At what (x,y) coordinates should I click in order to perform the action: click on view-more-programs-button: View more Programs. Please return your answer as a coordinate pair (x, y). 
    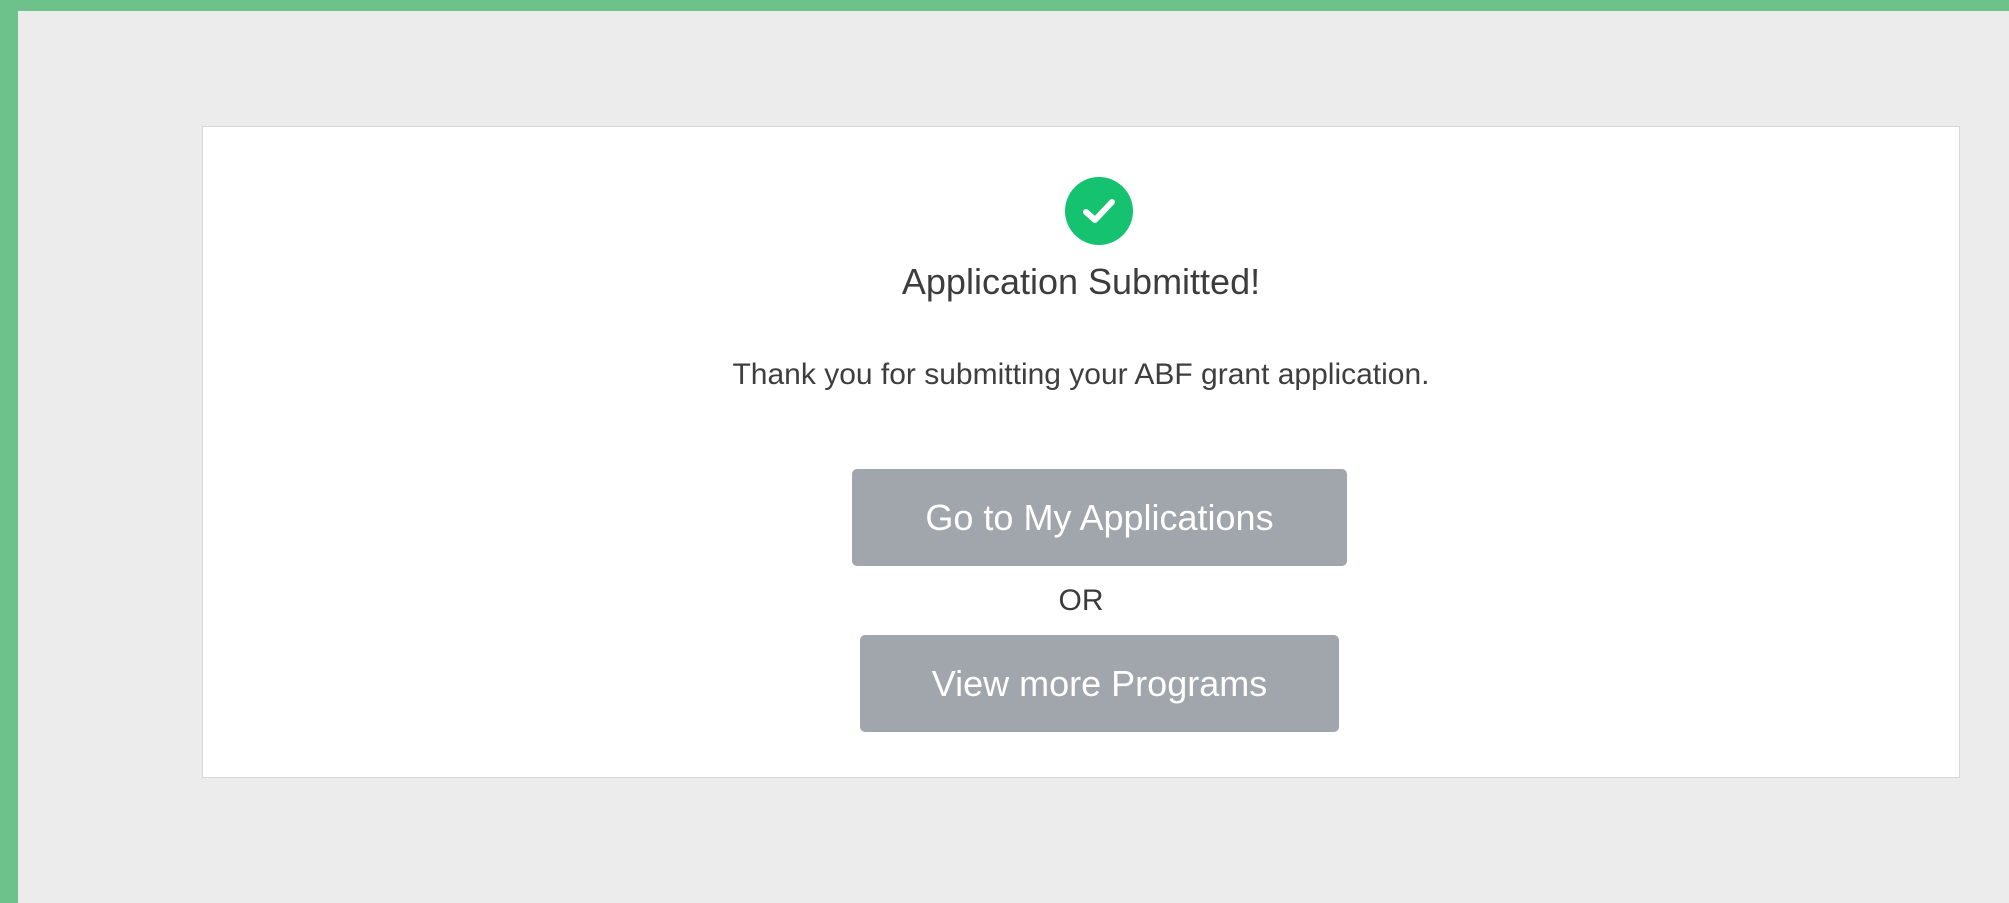
    Looking at the image, I should click on (1099, 683).